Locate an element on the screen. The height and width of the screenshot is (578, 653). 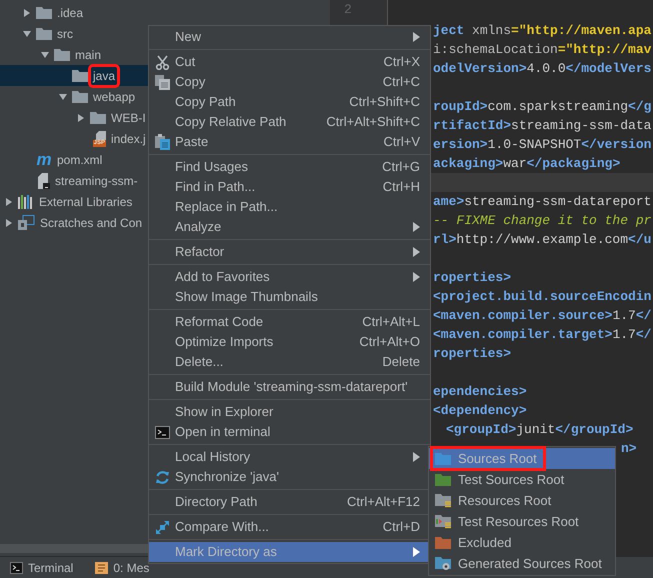
tree-label: External Libraries is located at coordinates (86, 202).